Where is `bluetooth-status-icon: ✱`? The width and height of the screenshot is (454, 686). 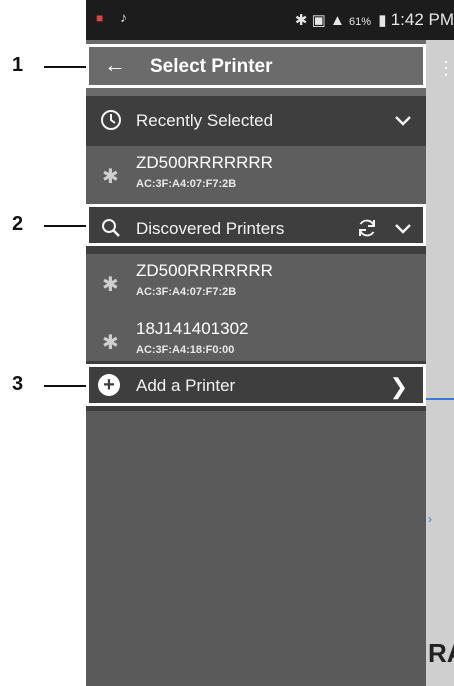
bluetooth-status-icon: ✱ is located at coordinates (301, 20).